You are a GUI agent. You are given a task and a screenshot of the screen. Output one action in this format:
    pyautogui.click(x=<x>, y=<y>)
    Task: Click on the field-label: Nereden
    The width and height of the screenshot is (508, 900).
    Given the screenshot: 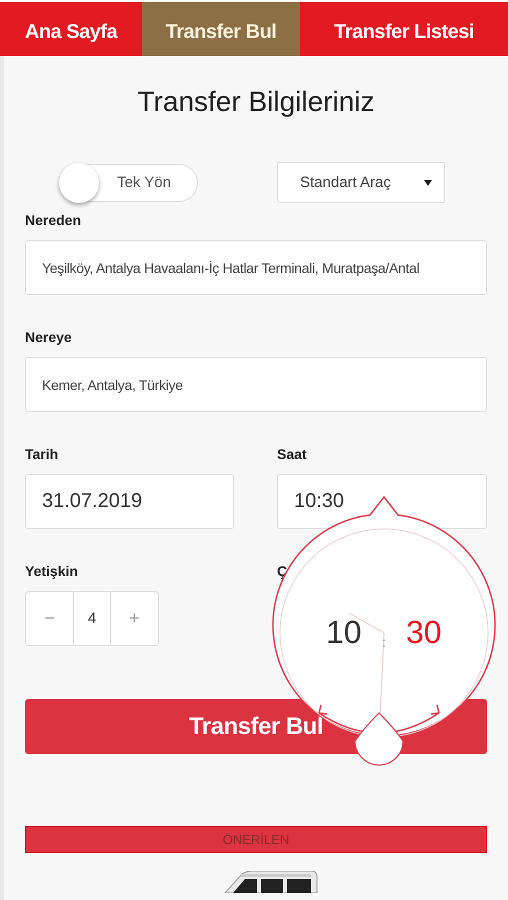 What is the action you would take?
    pyautogui.click(x=53, y=220)
    